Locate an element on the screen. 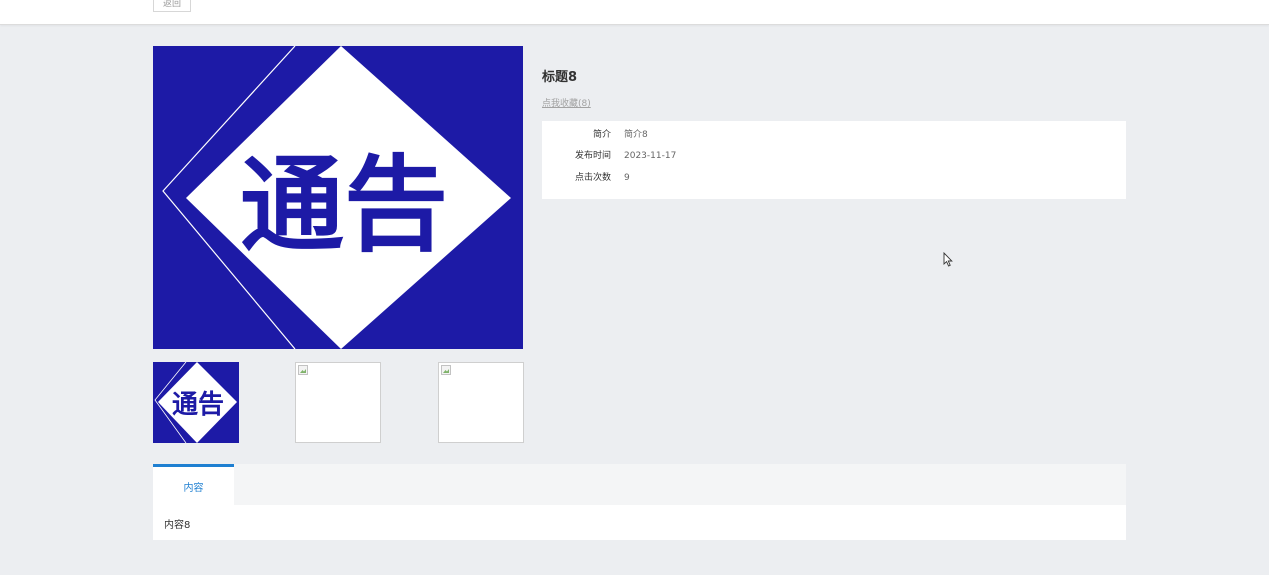 This screenshot has width=1269, height=575. main-image-text: 通告 is located at coordinates (344, 205).